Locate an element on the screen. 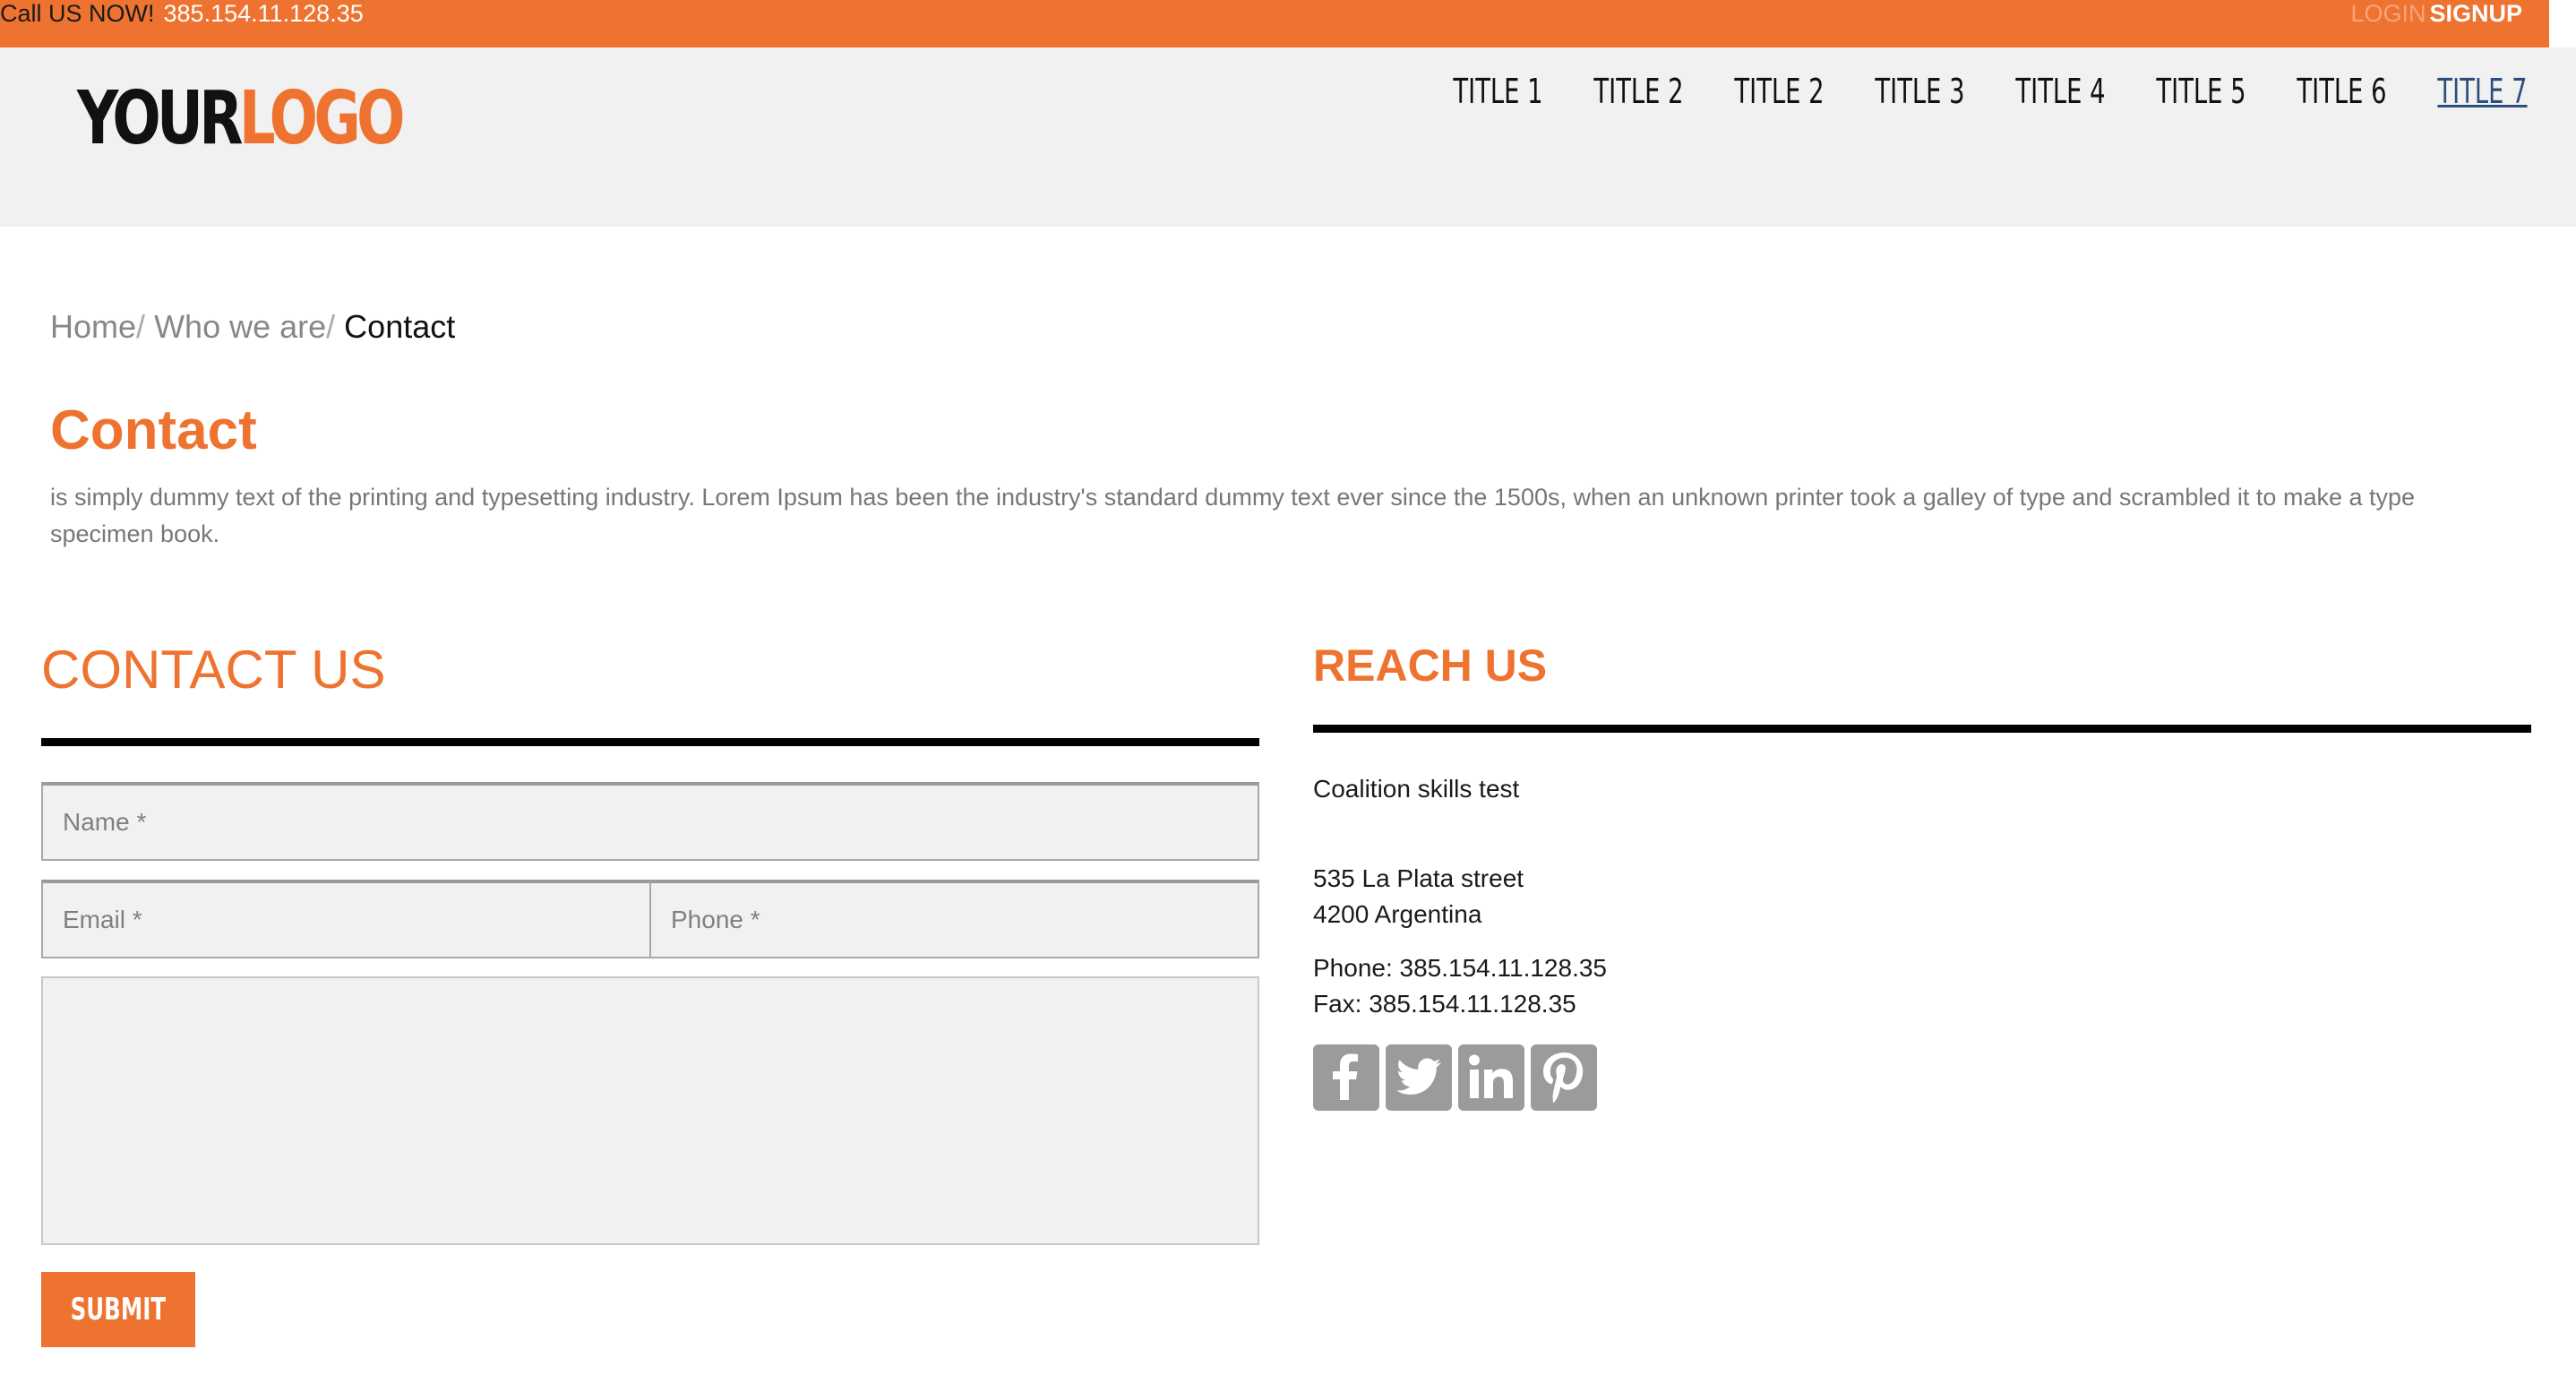 The height and width of the screenshot is (1392, 2576). submit-button-label: SUBMIT is located at coordinates (118, 1310).